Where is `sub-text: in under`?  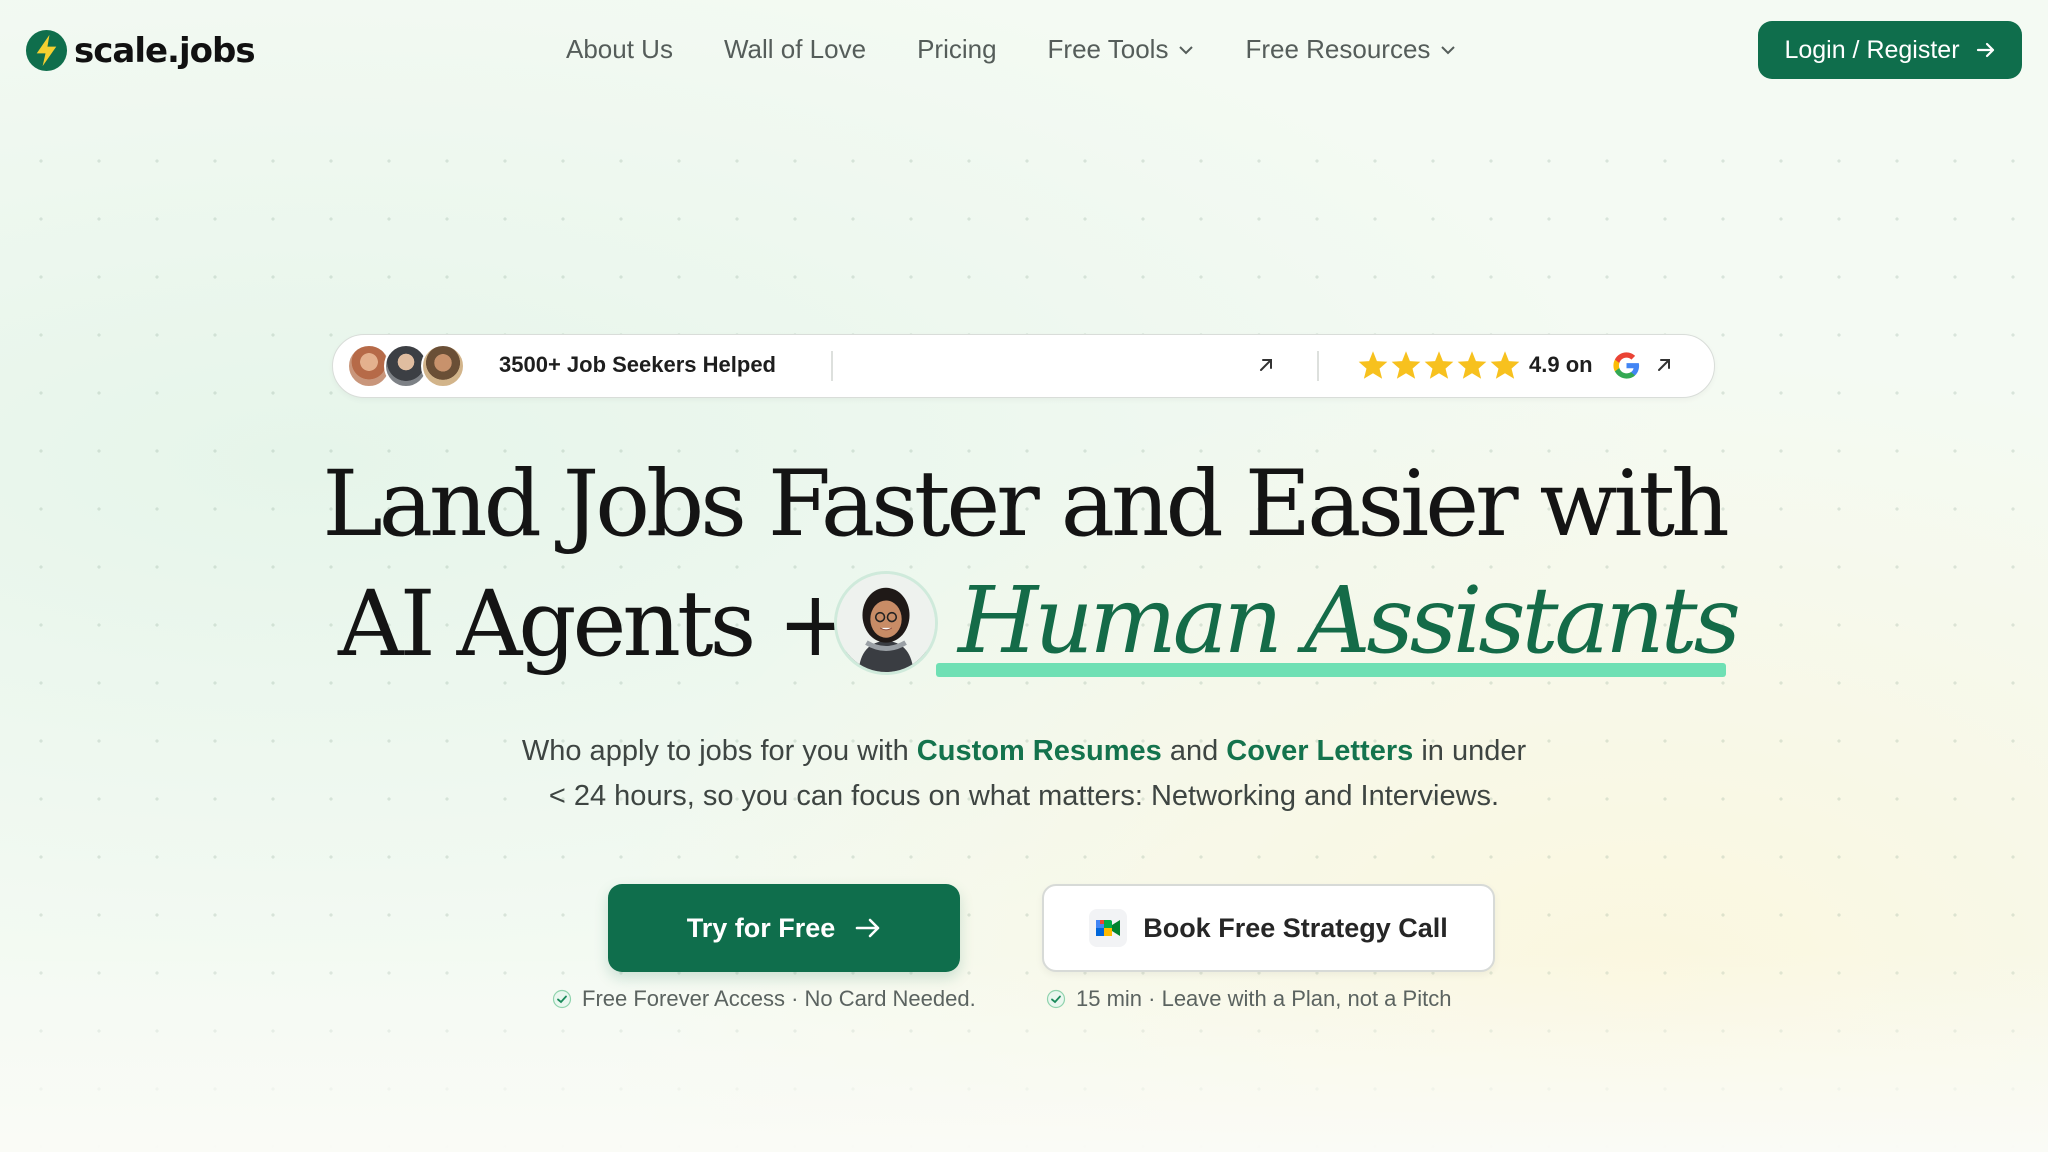
sub-text: in under is located at coordinates (1474, 751).